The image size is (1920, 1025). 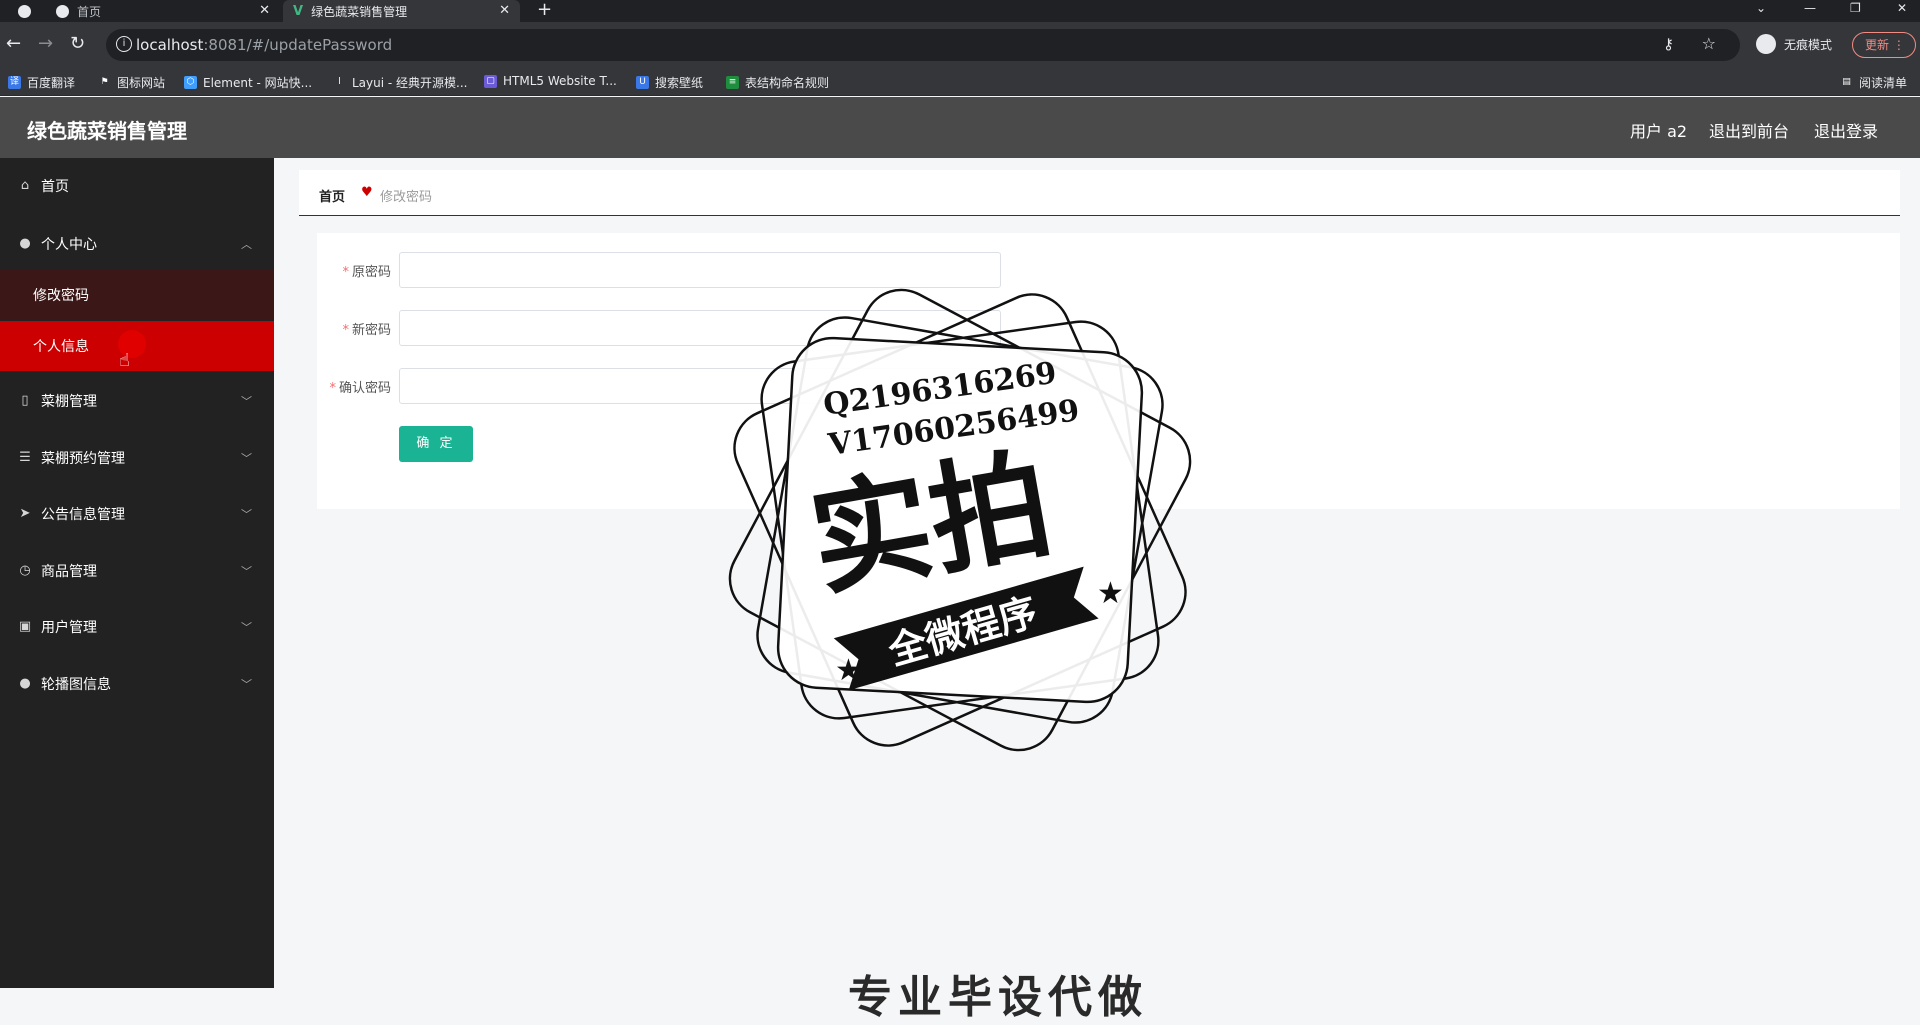 I want to click on bookmark-item: 译百度翻译, so click(x=41, y=82).